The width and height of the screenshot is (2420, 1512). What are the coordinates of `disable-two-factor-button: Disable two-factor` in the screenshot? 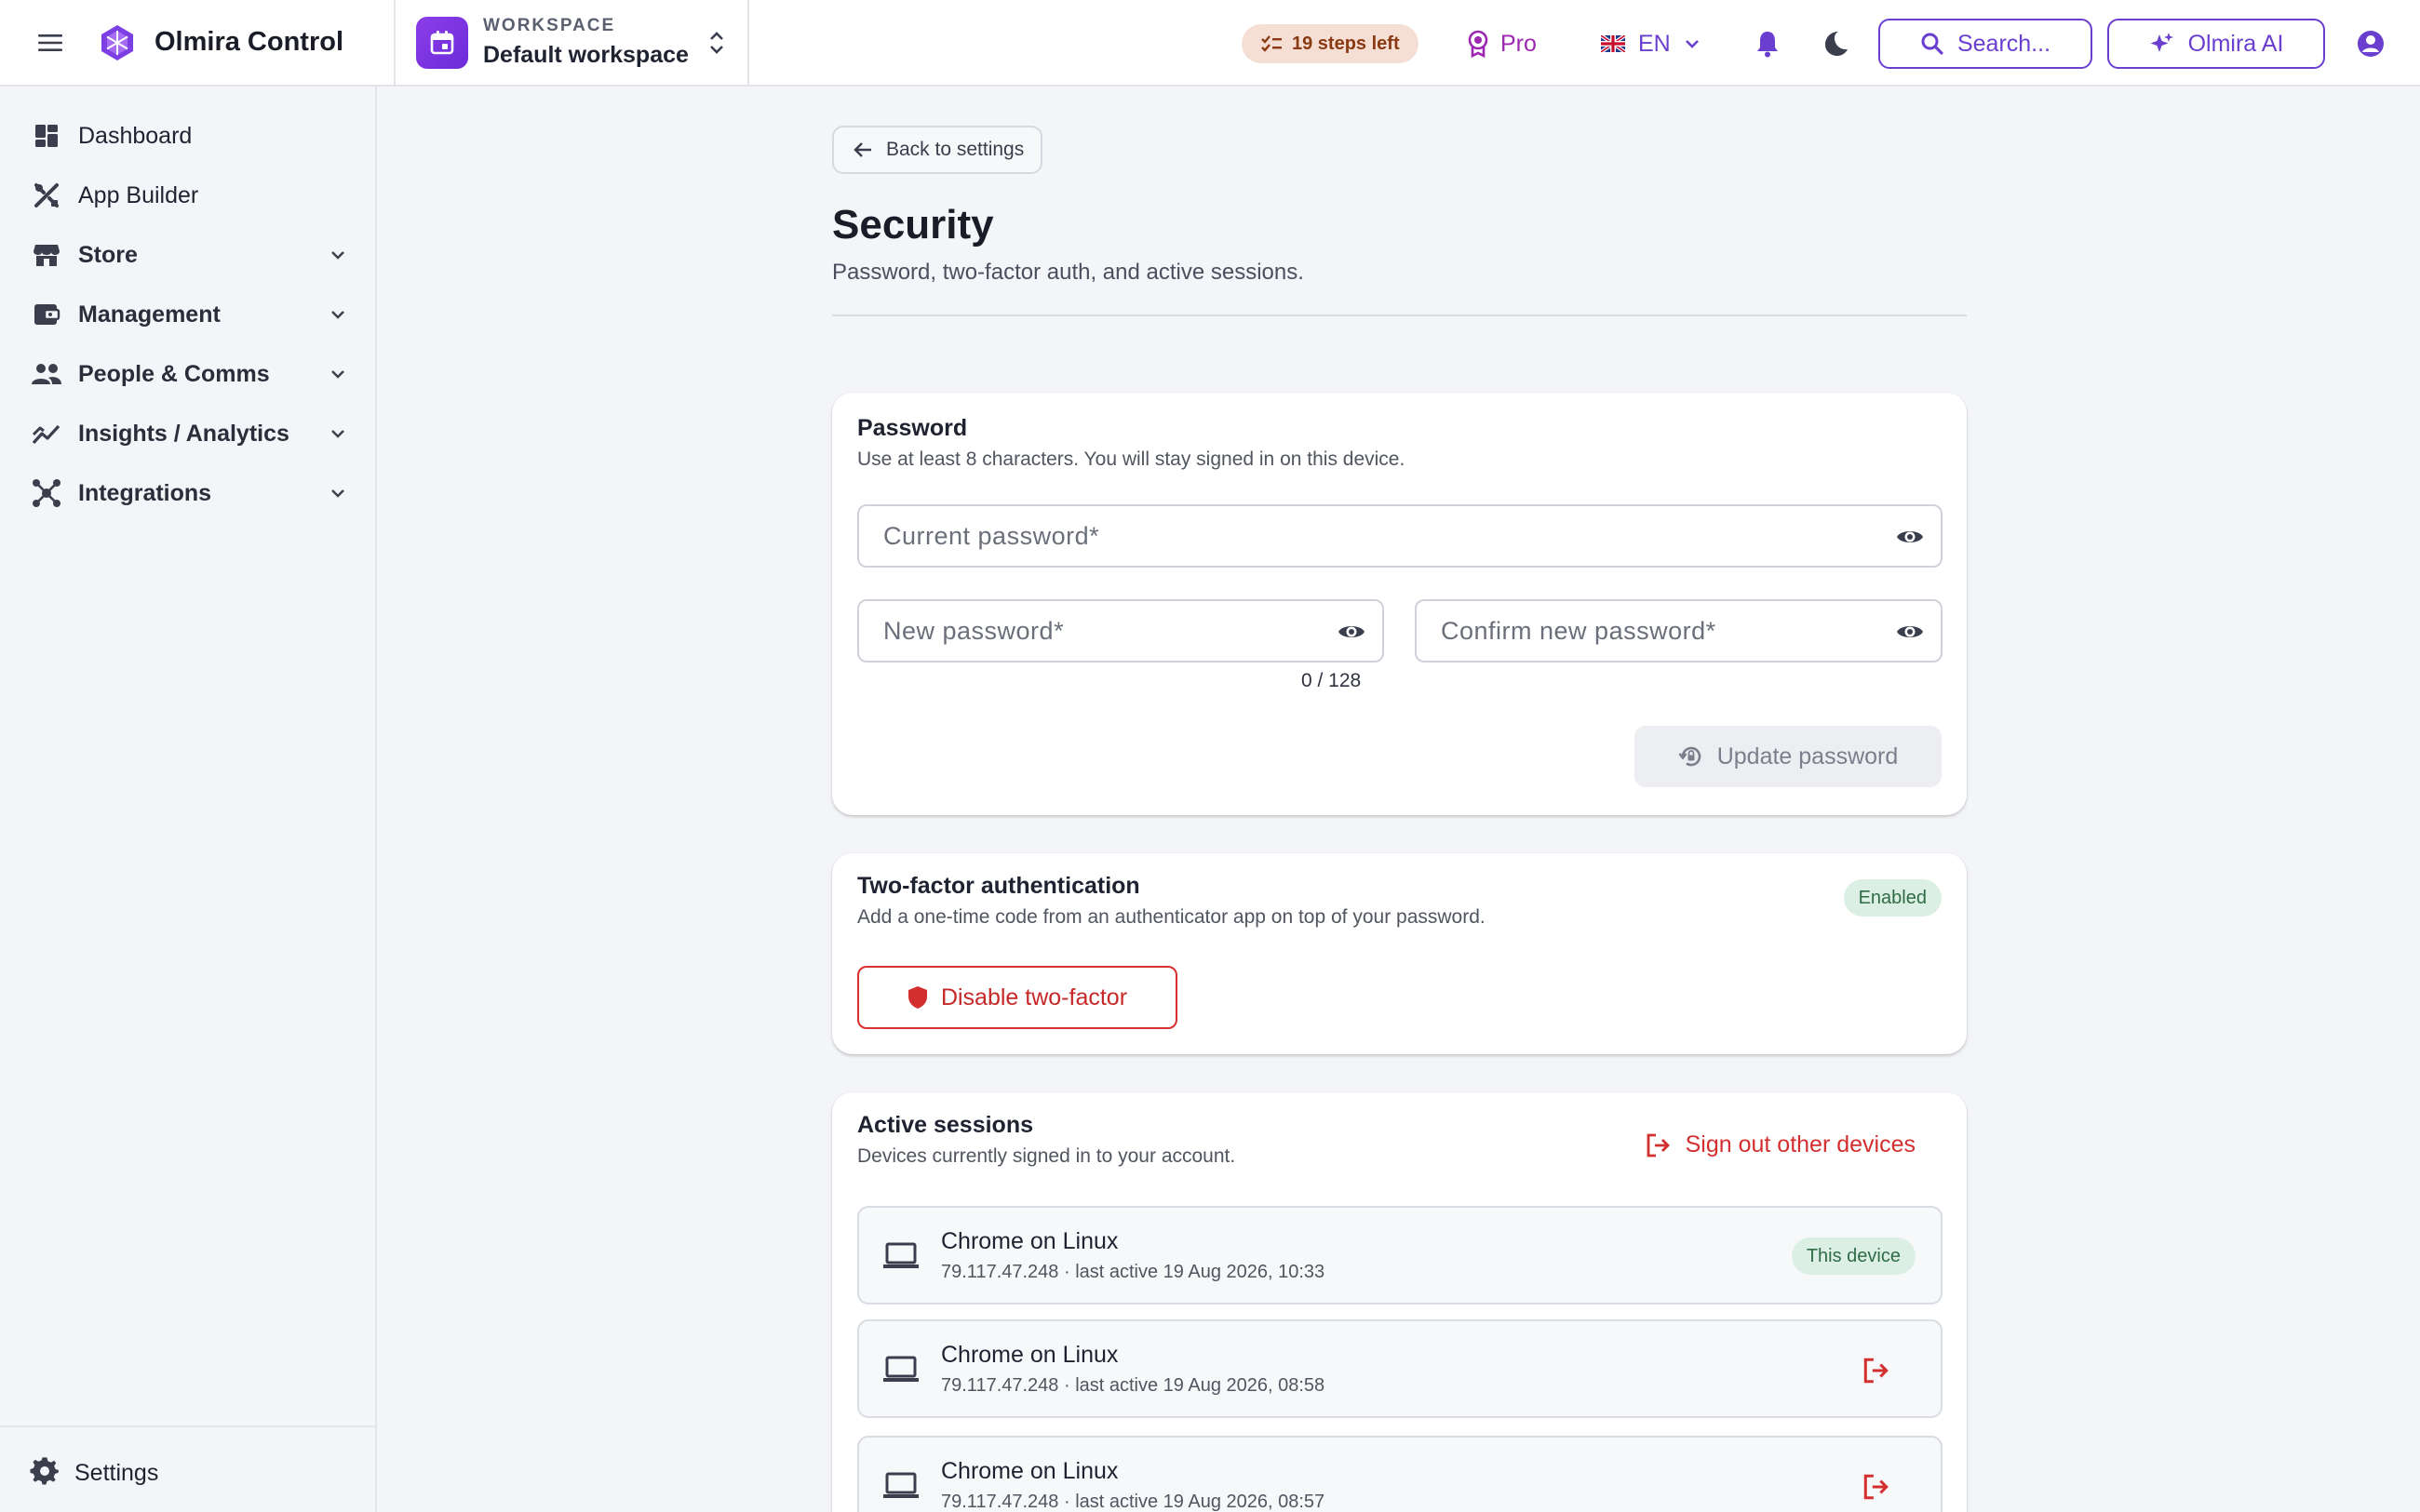 It's located at (1017, 997).